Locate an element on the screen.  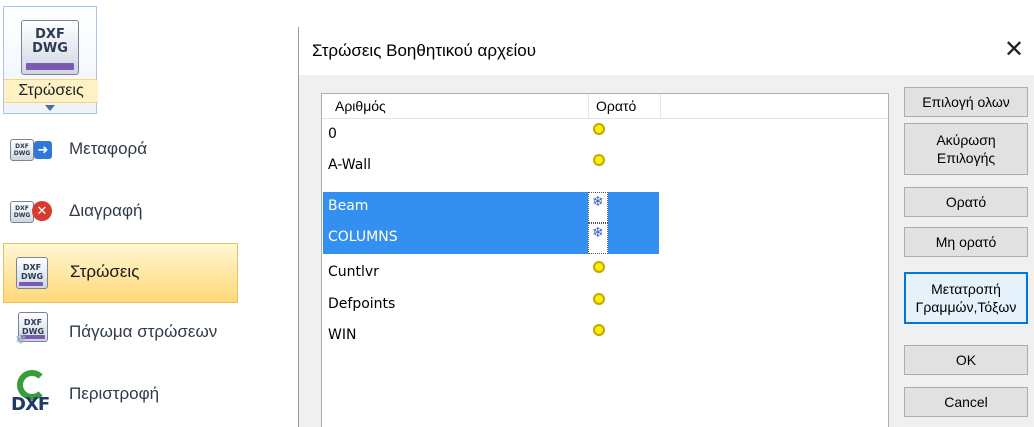
close-icon: ✕ is located at coordinates (1014, 51).